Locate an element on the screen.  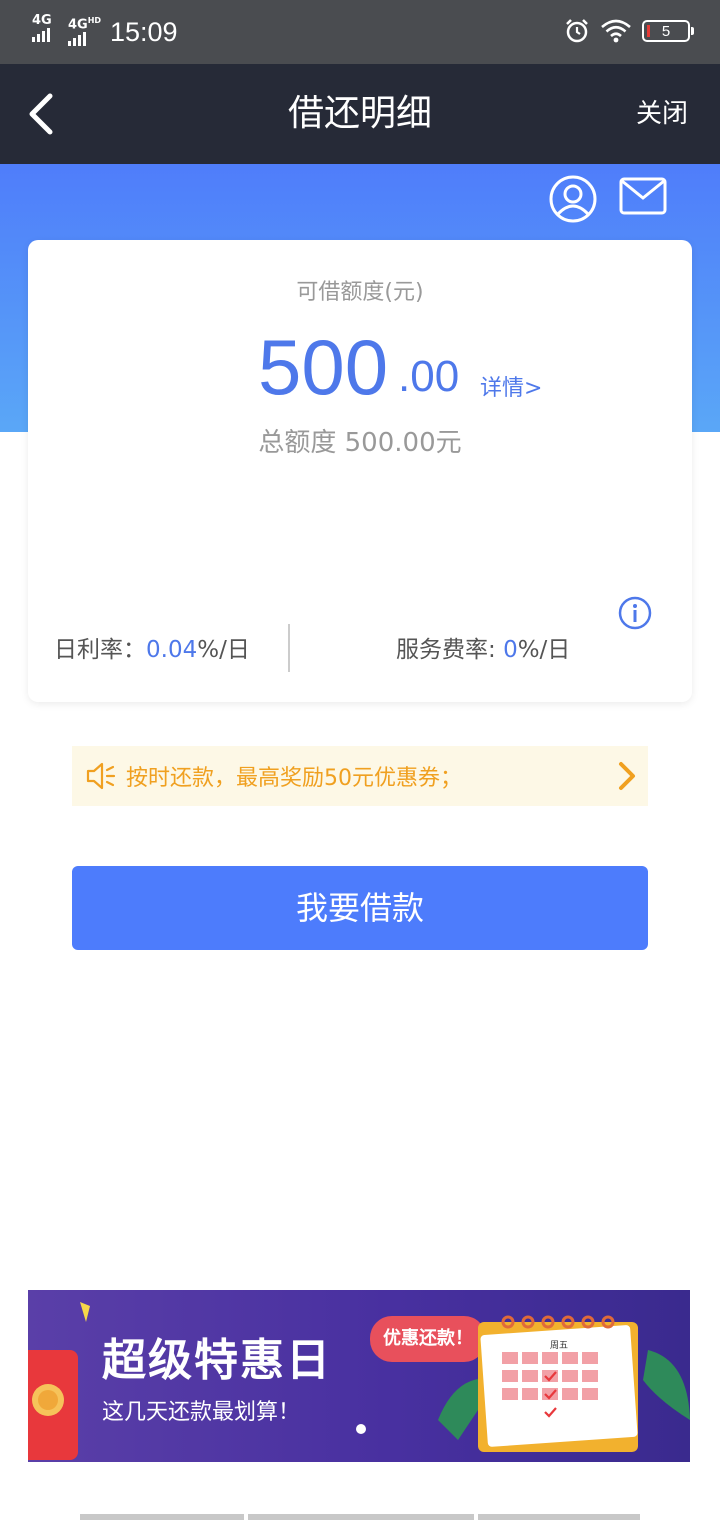
network-hd-label: HD is located at coordinates (94, 20).